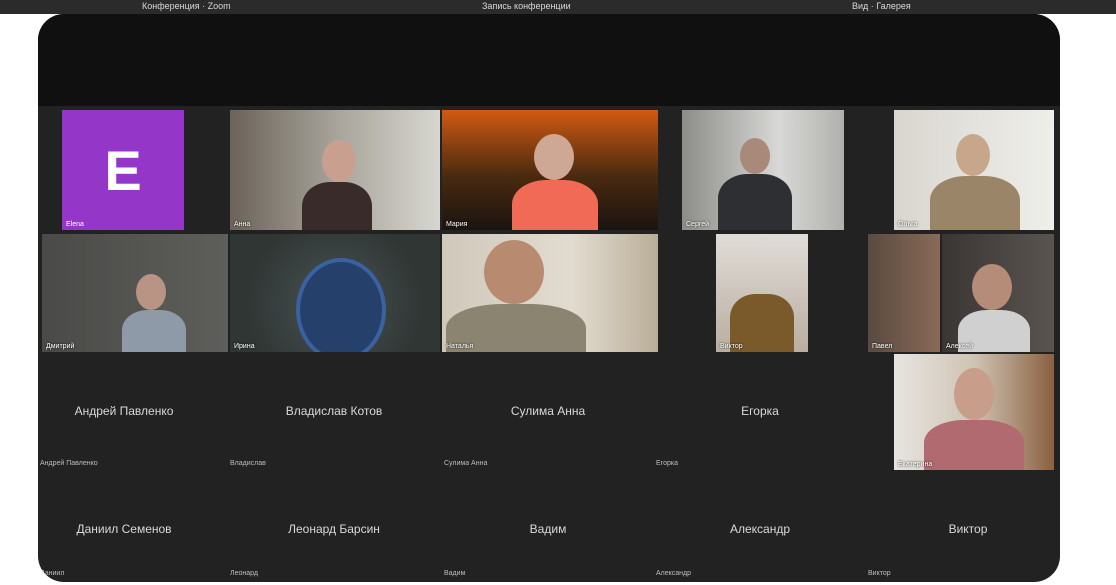 The height and width of the screenshot is (585, 1116). Describe the element at coordinates (674, 573) in the screenshot. I see `participant-small-name: Александр` at that location.